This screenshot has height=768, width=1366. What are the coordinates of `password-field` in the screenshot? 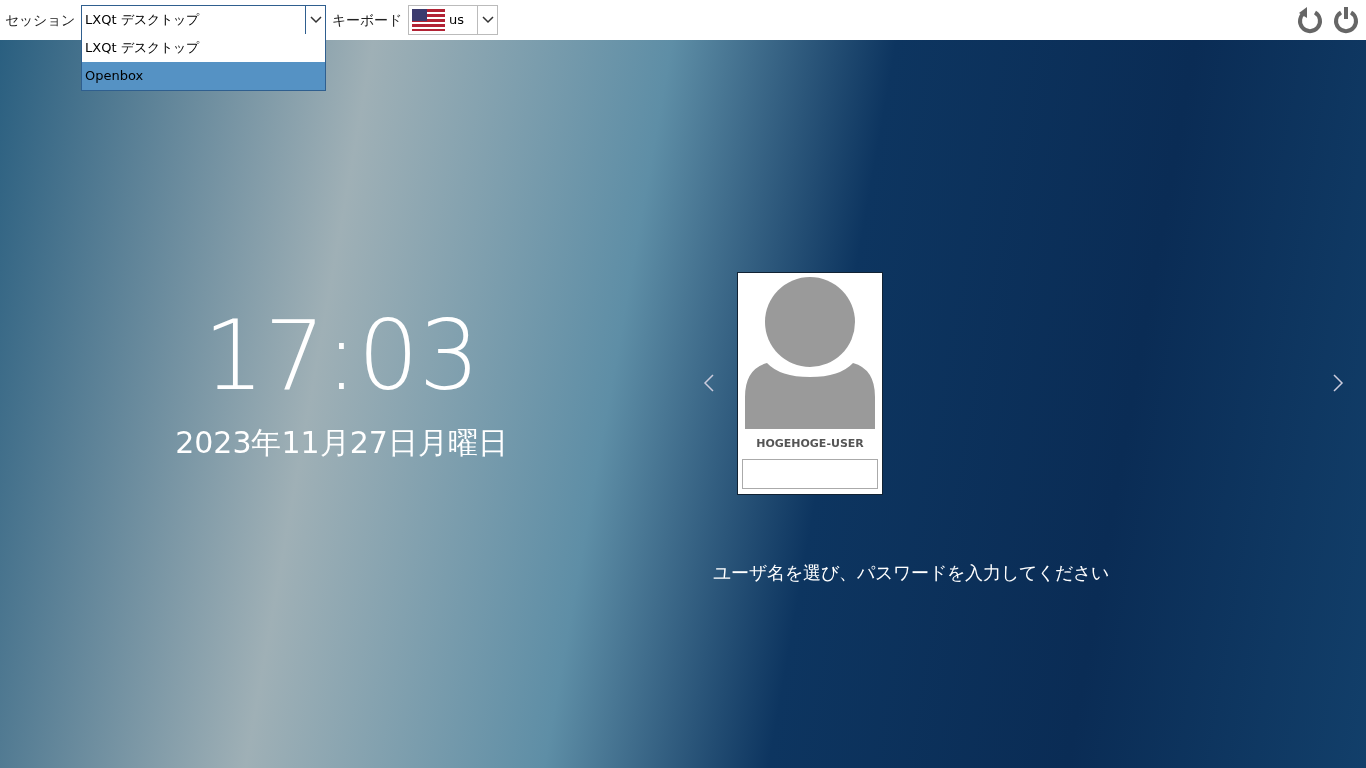 It's located at (810, 473).